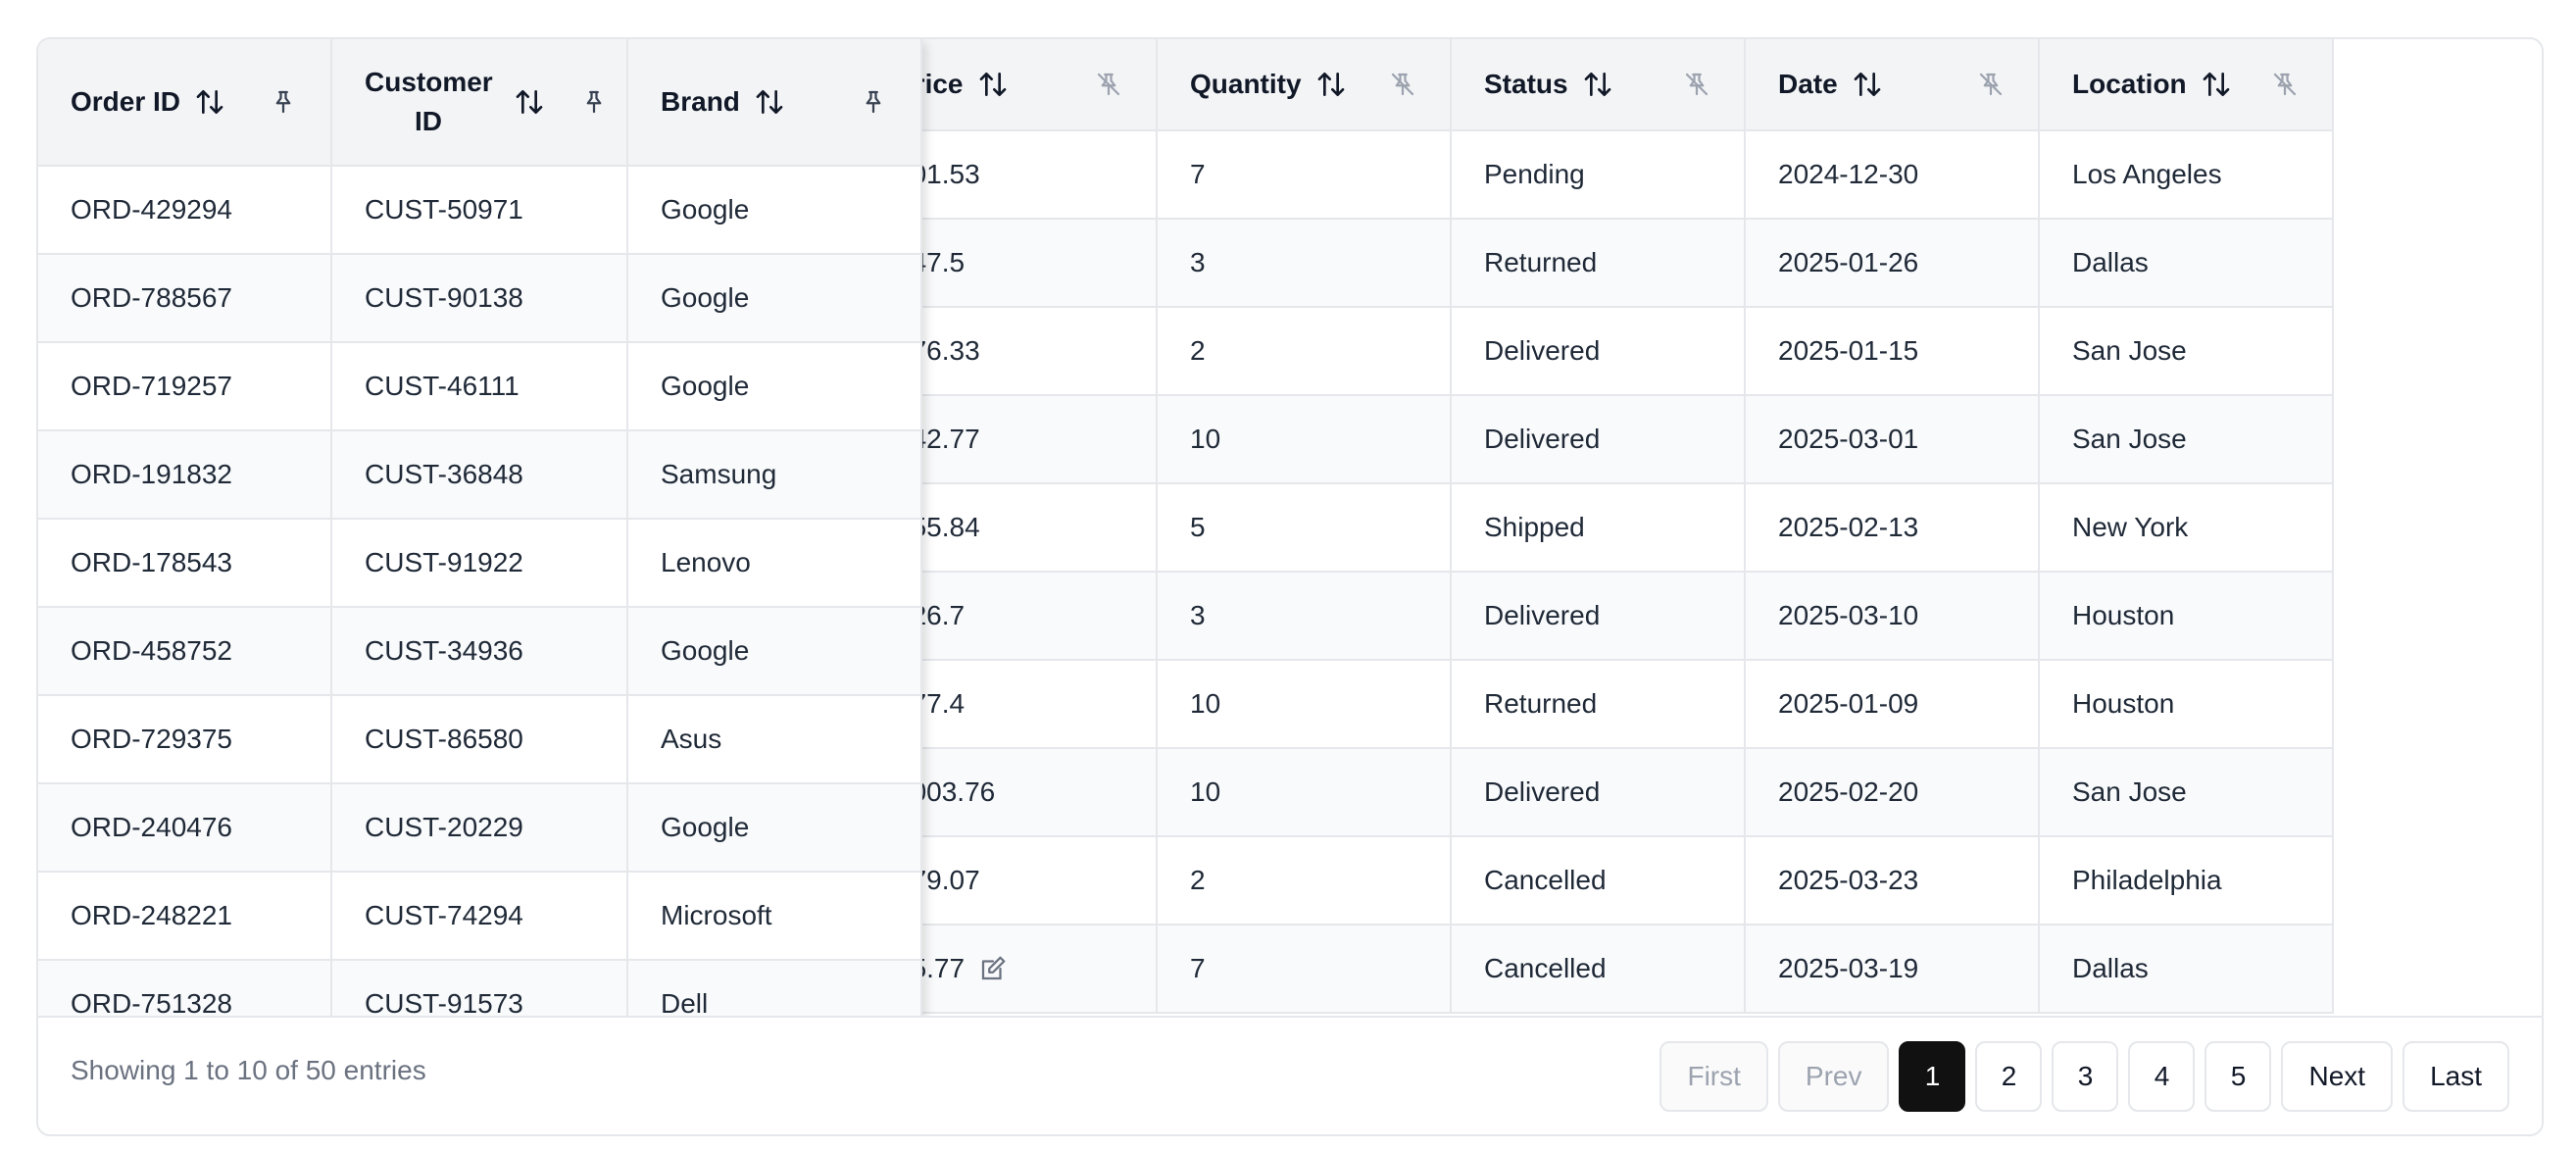 This screenshot has width=2576, height=1151. Describe the element at coordinates (444, 915) in the screenshot. I see `cell-value: CUST-74294` at that location.